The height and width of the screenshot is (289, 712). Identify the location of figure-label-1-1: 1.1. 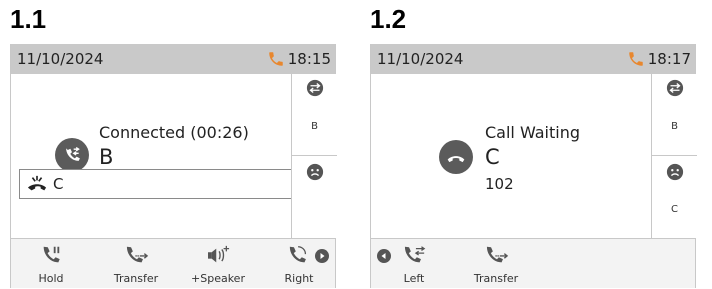
(28, 19).